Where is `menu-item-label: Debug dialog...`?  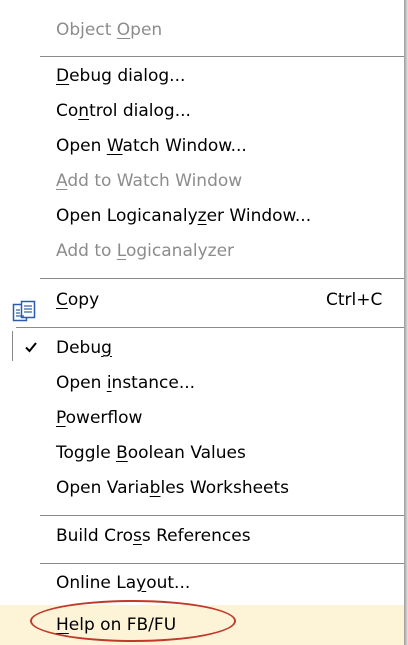 menu-item-label: Debug dialog... is located at coordinates (121, 76).